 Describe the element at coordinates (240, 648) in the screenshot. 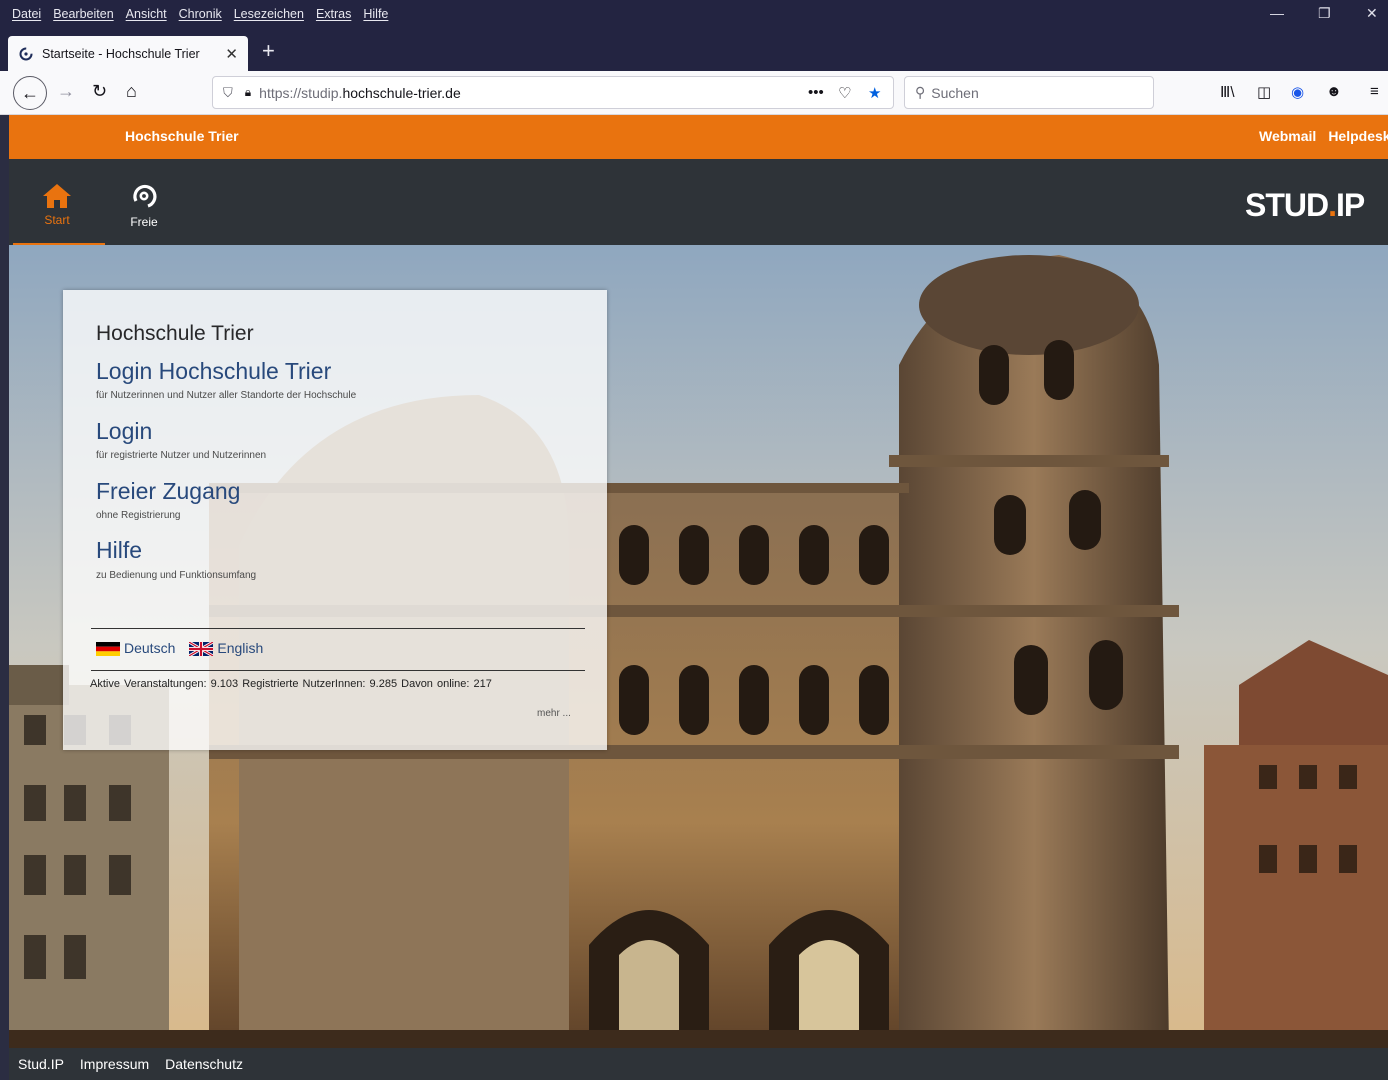

I see `language-english-label: English` at that location.